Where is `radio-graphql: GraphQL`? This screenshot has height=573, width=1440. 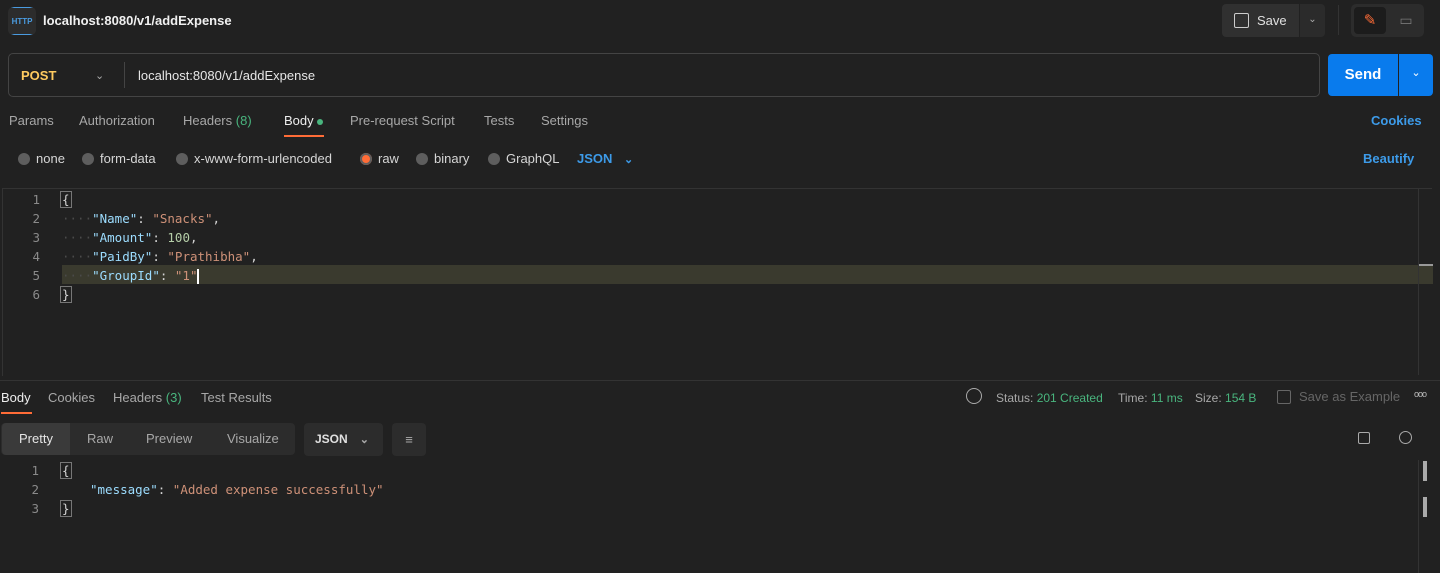
radio-graphql: GraphQL is located at coordinates (523, 158).